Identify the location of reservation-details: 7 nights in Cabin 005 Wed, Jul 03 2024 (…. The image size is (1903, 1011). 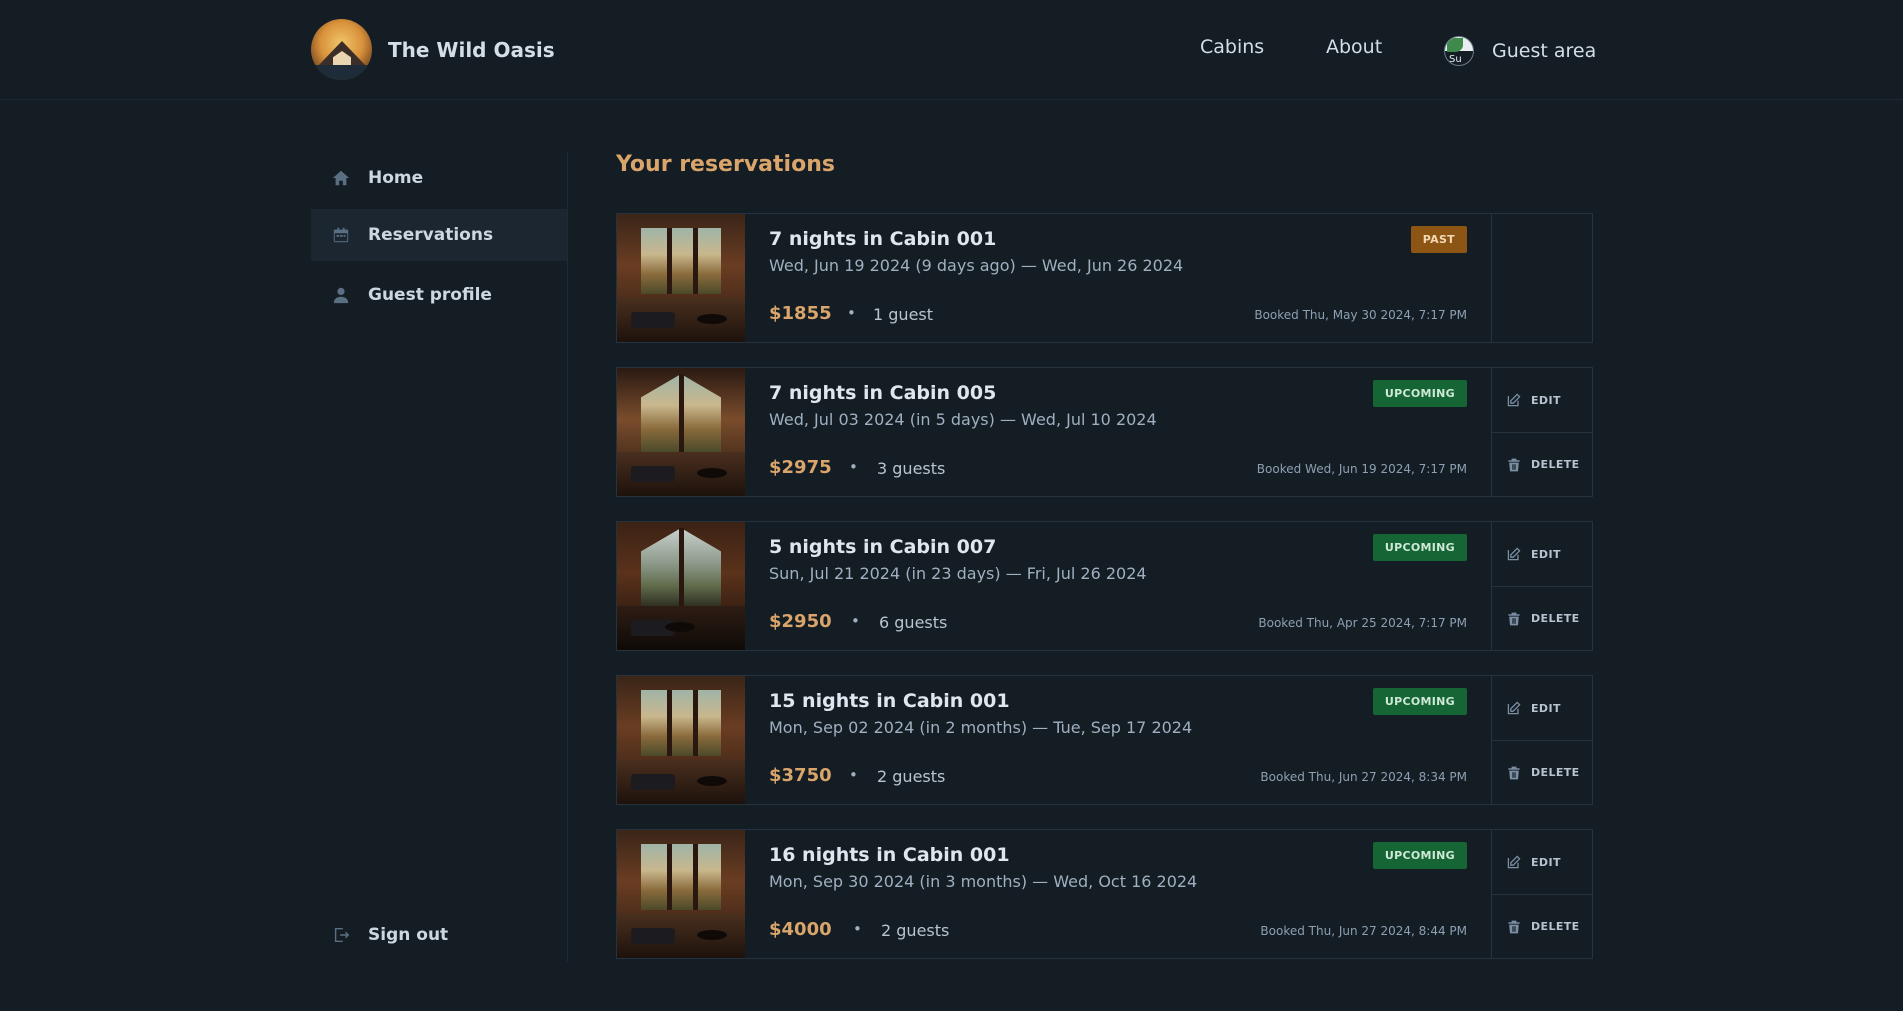
(1118, 432).